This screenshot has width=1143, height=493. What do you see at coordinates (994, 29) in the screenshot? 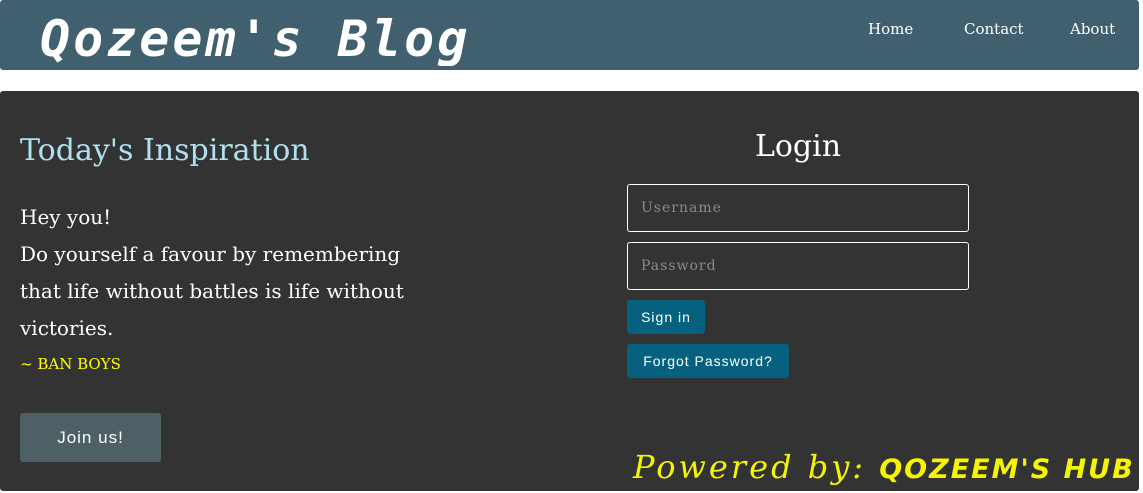
I see `nav-contact-link: Contact` at bounding box center [994, 29].